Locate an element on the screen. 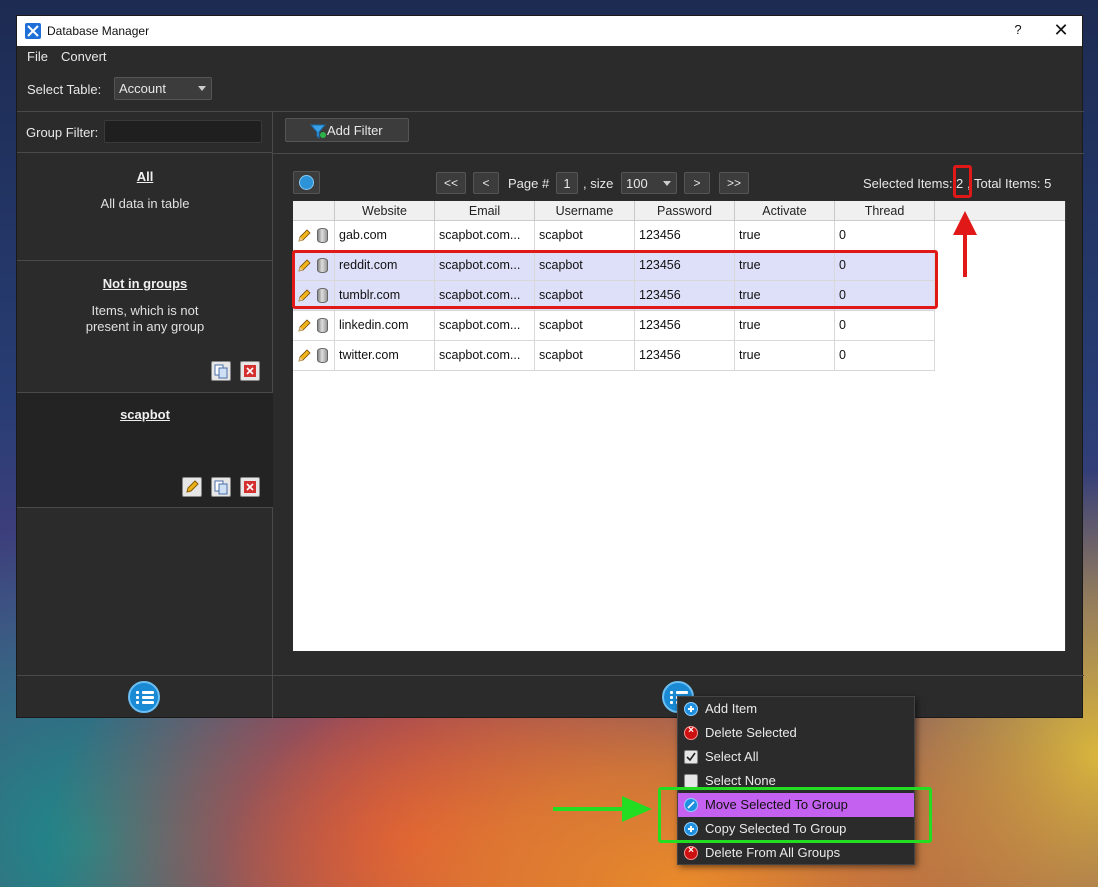  column-header: Email is located at coordinates (485, 211).